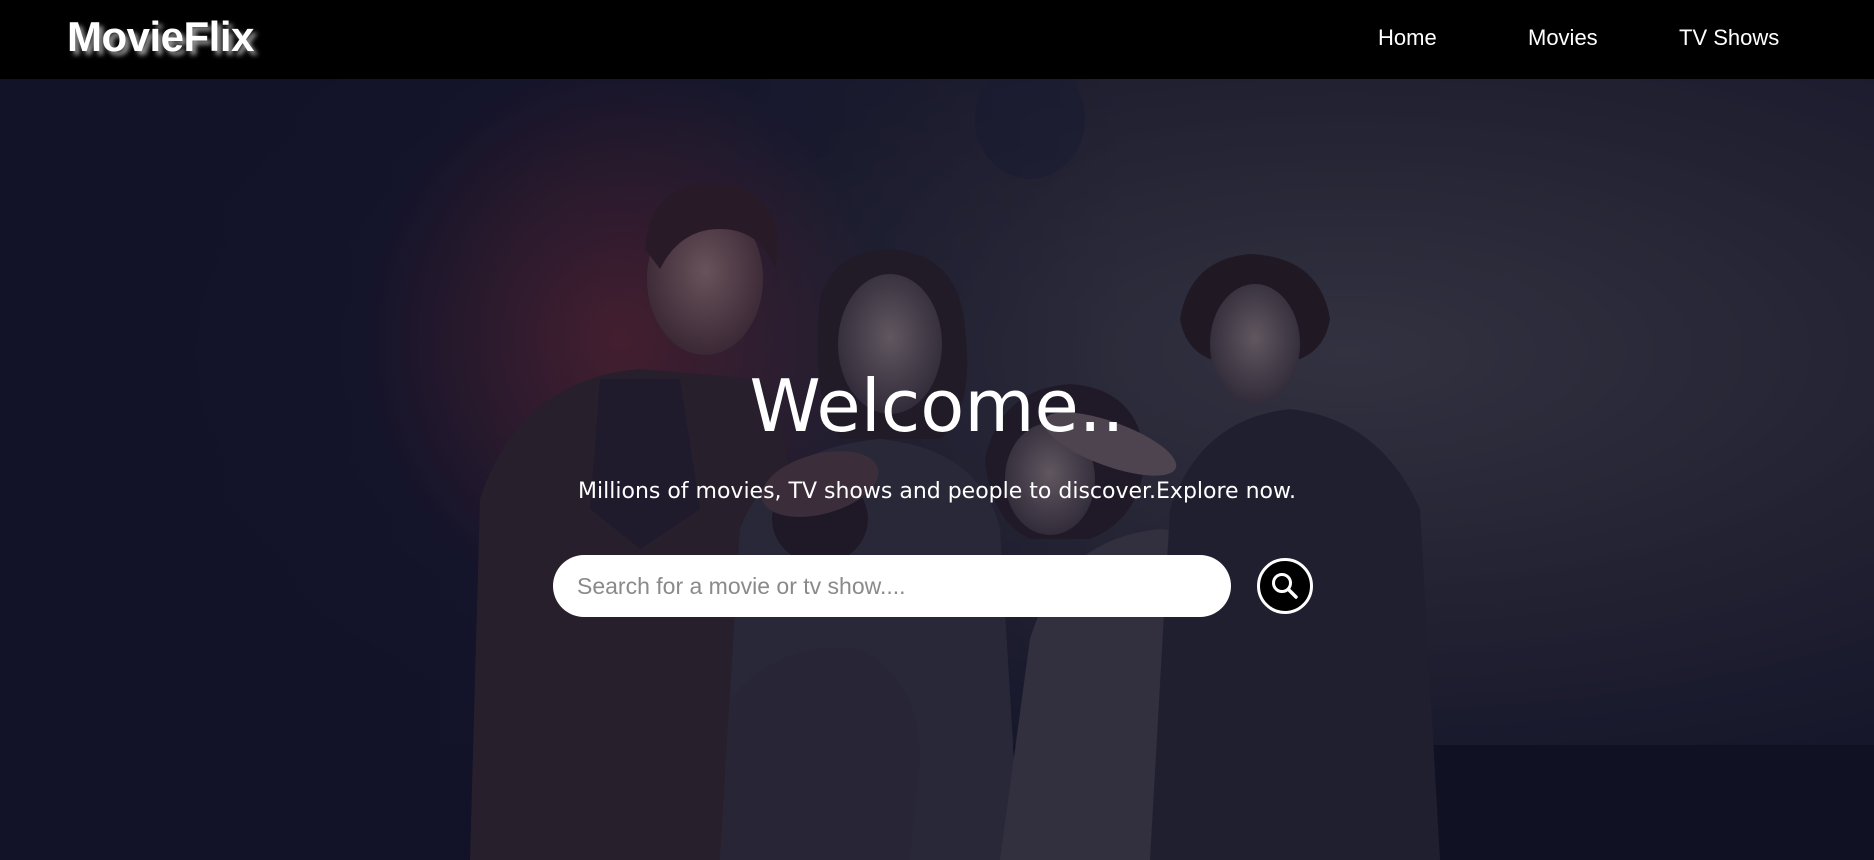 This screenshot has height=860, width=1874. I want to click on search-input, so click(892, 586).